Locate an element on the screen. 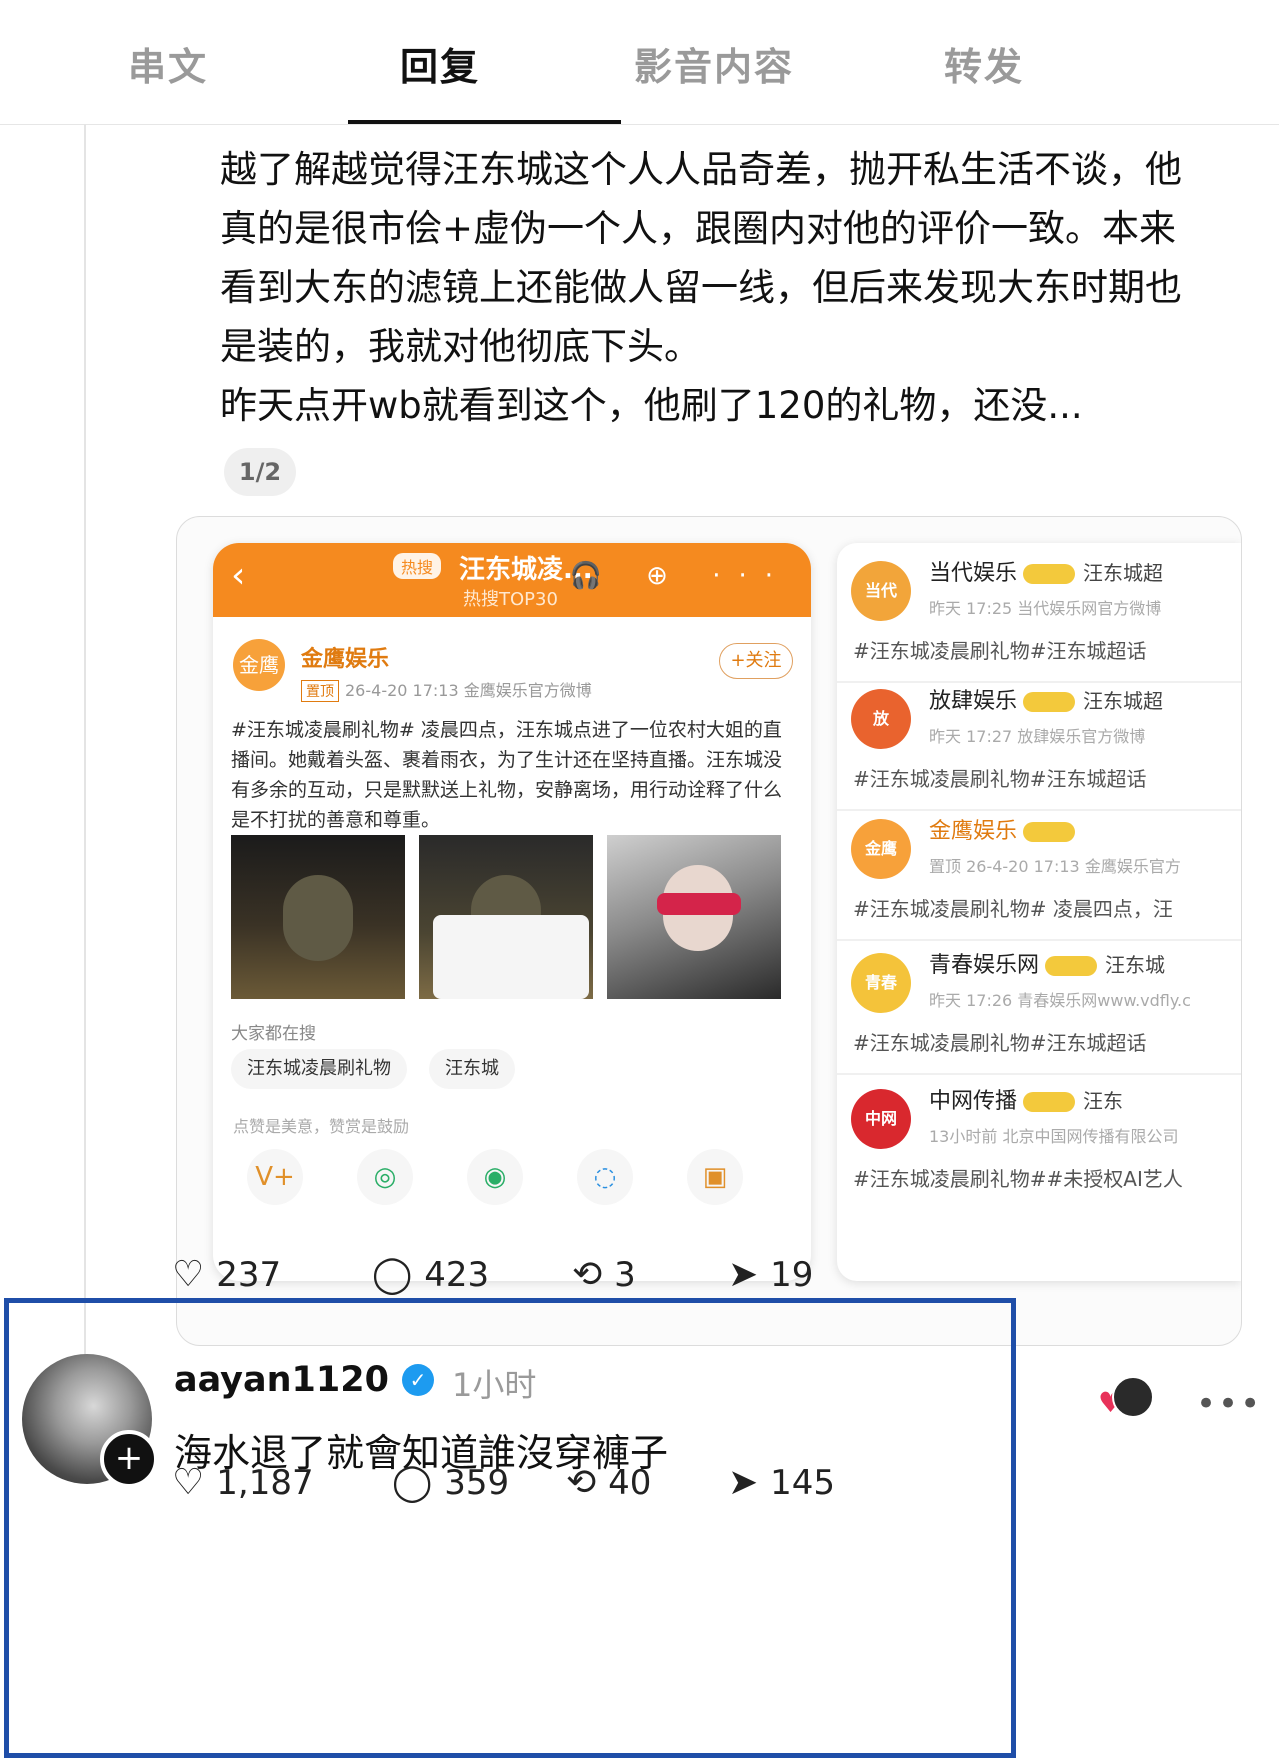 This screenshot has width=1279, height=1758. share-count: 19 is located at coordinates (792, 1275).